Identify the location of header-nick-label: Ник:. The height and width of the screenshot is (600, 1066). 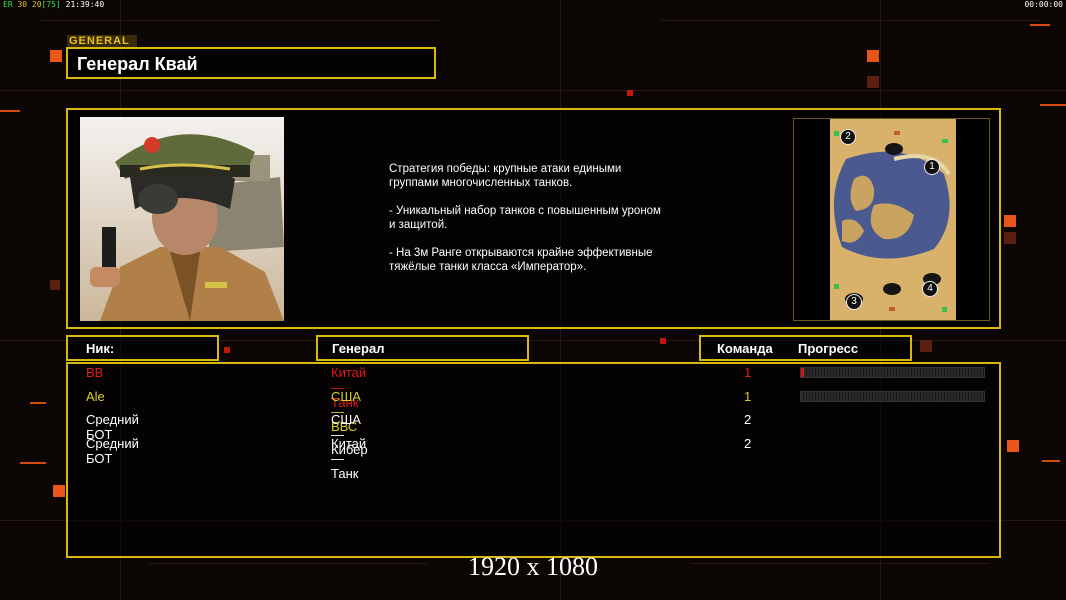
(100, 348).